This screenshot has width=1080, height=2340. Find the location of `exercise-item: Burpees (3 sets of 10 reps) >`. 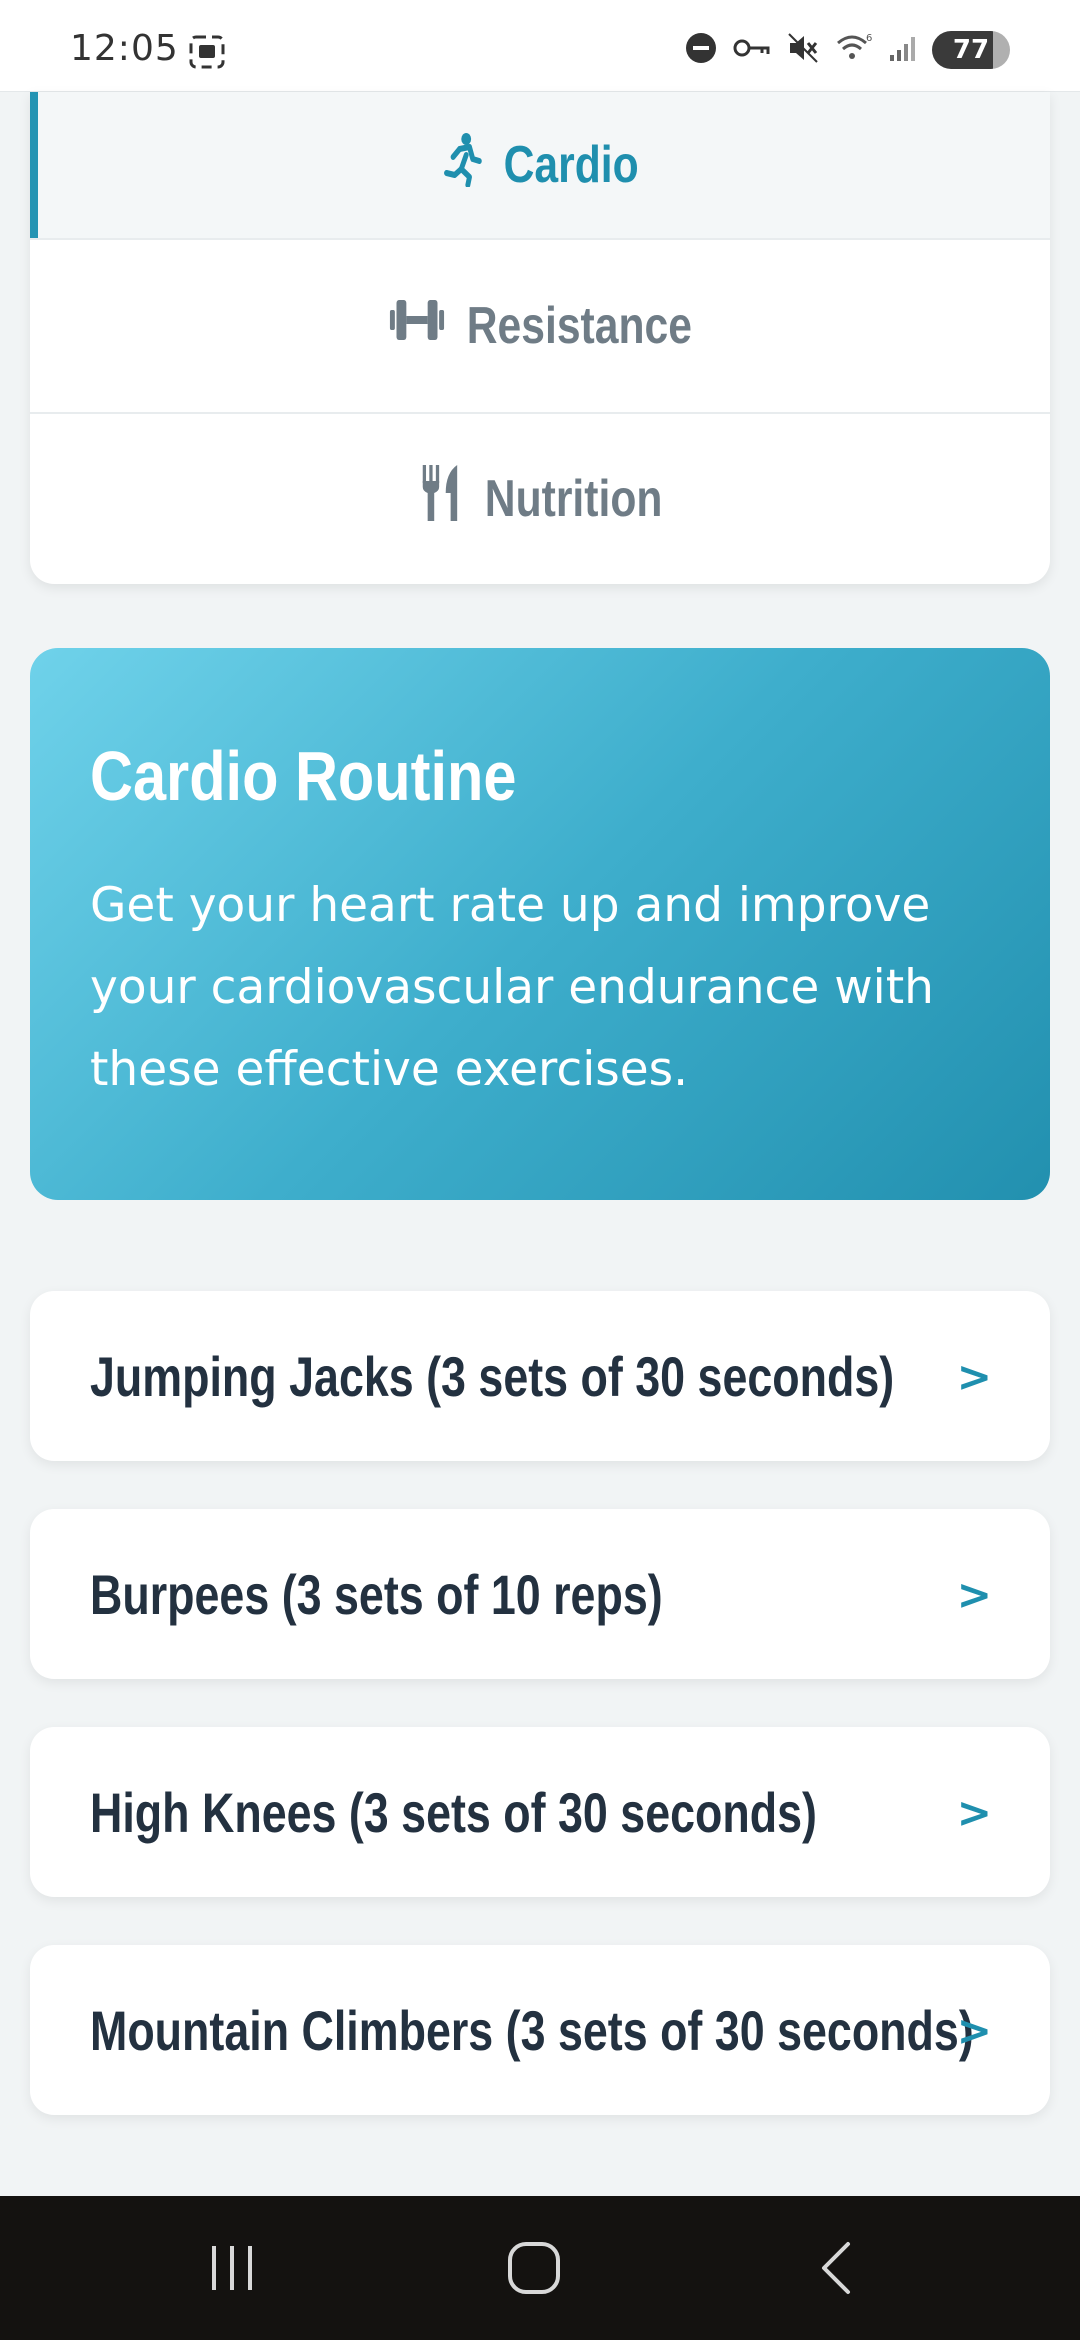

exercise-item: Burpees (3 sets of 10 reps) > is located at coordinates (540, 1594).